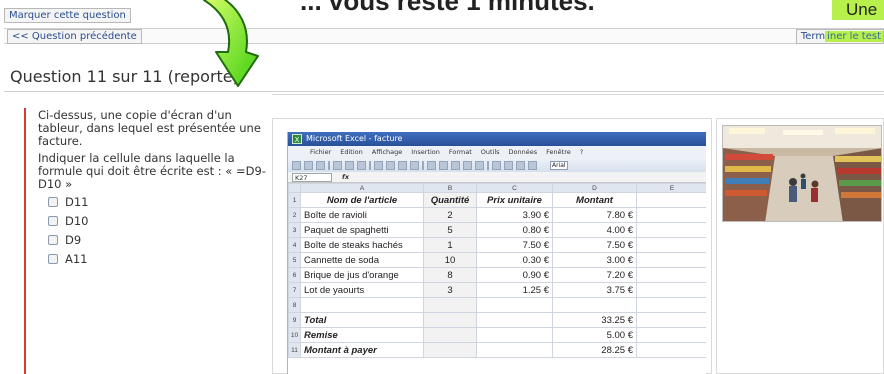  Describe the element at coordinates (362, 215) in the screenshot. I see `article-cell: Boîte de ravioli` at that location.